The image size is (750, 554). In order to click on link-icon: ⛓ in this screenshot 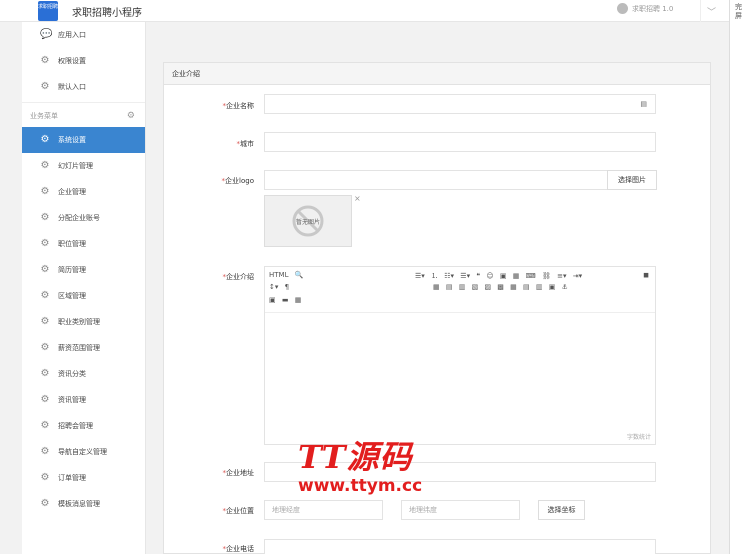, I will do `click(546, 276)`.